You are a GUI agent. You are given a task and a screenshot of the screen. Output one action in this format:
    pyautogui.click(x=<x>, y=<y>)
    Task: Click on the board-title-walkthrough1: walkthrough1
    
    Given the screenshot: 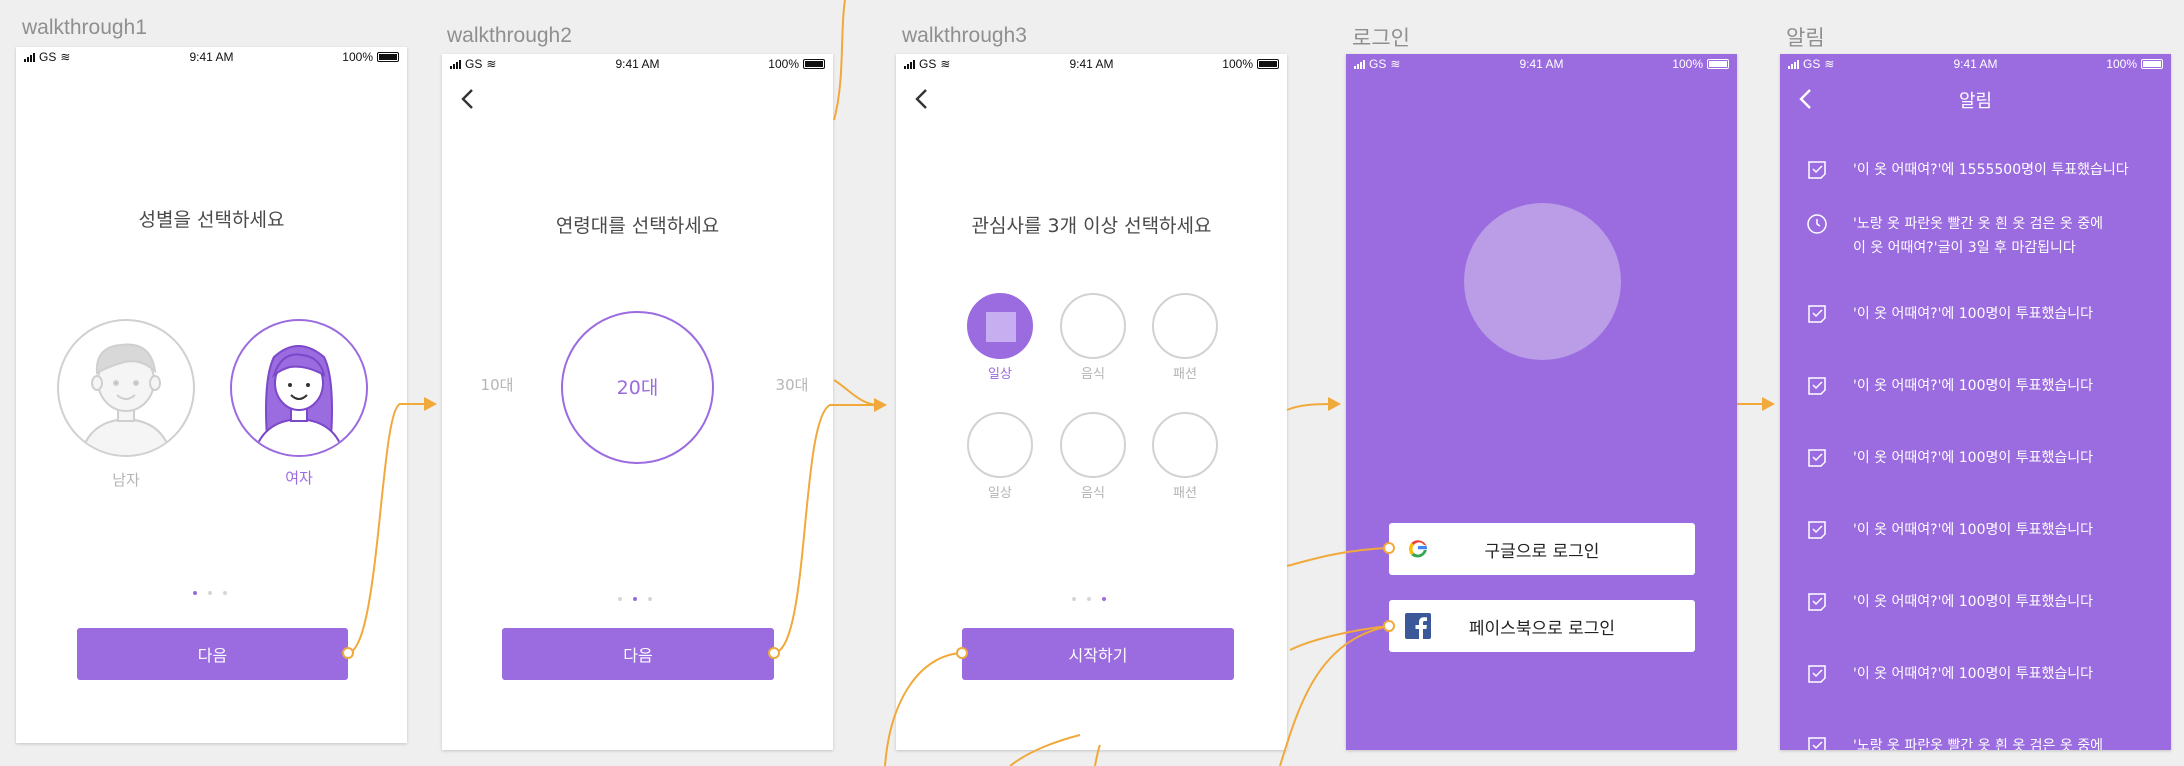 What is the action you would take?
    pyautogui.click(x=84, y=27)
    